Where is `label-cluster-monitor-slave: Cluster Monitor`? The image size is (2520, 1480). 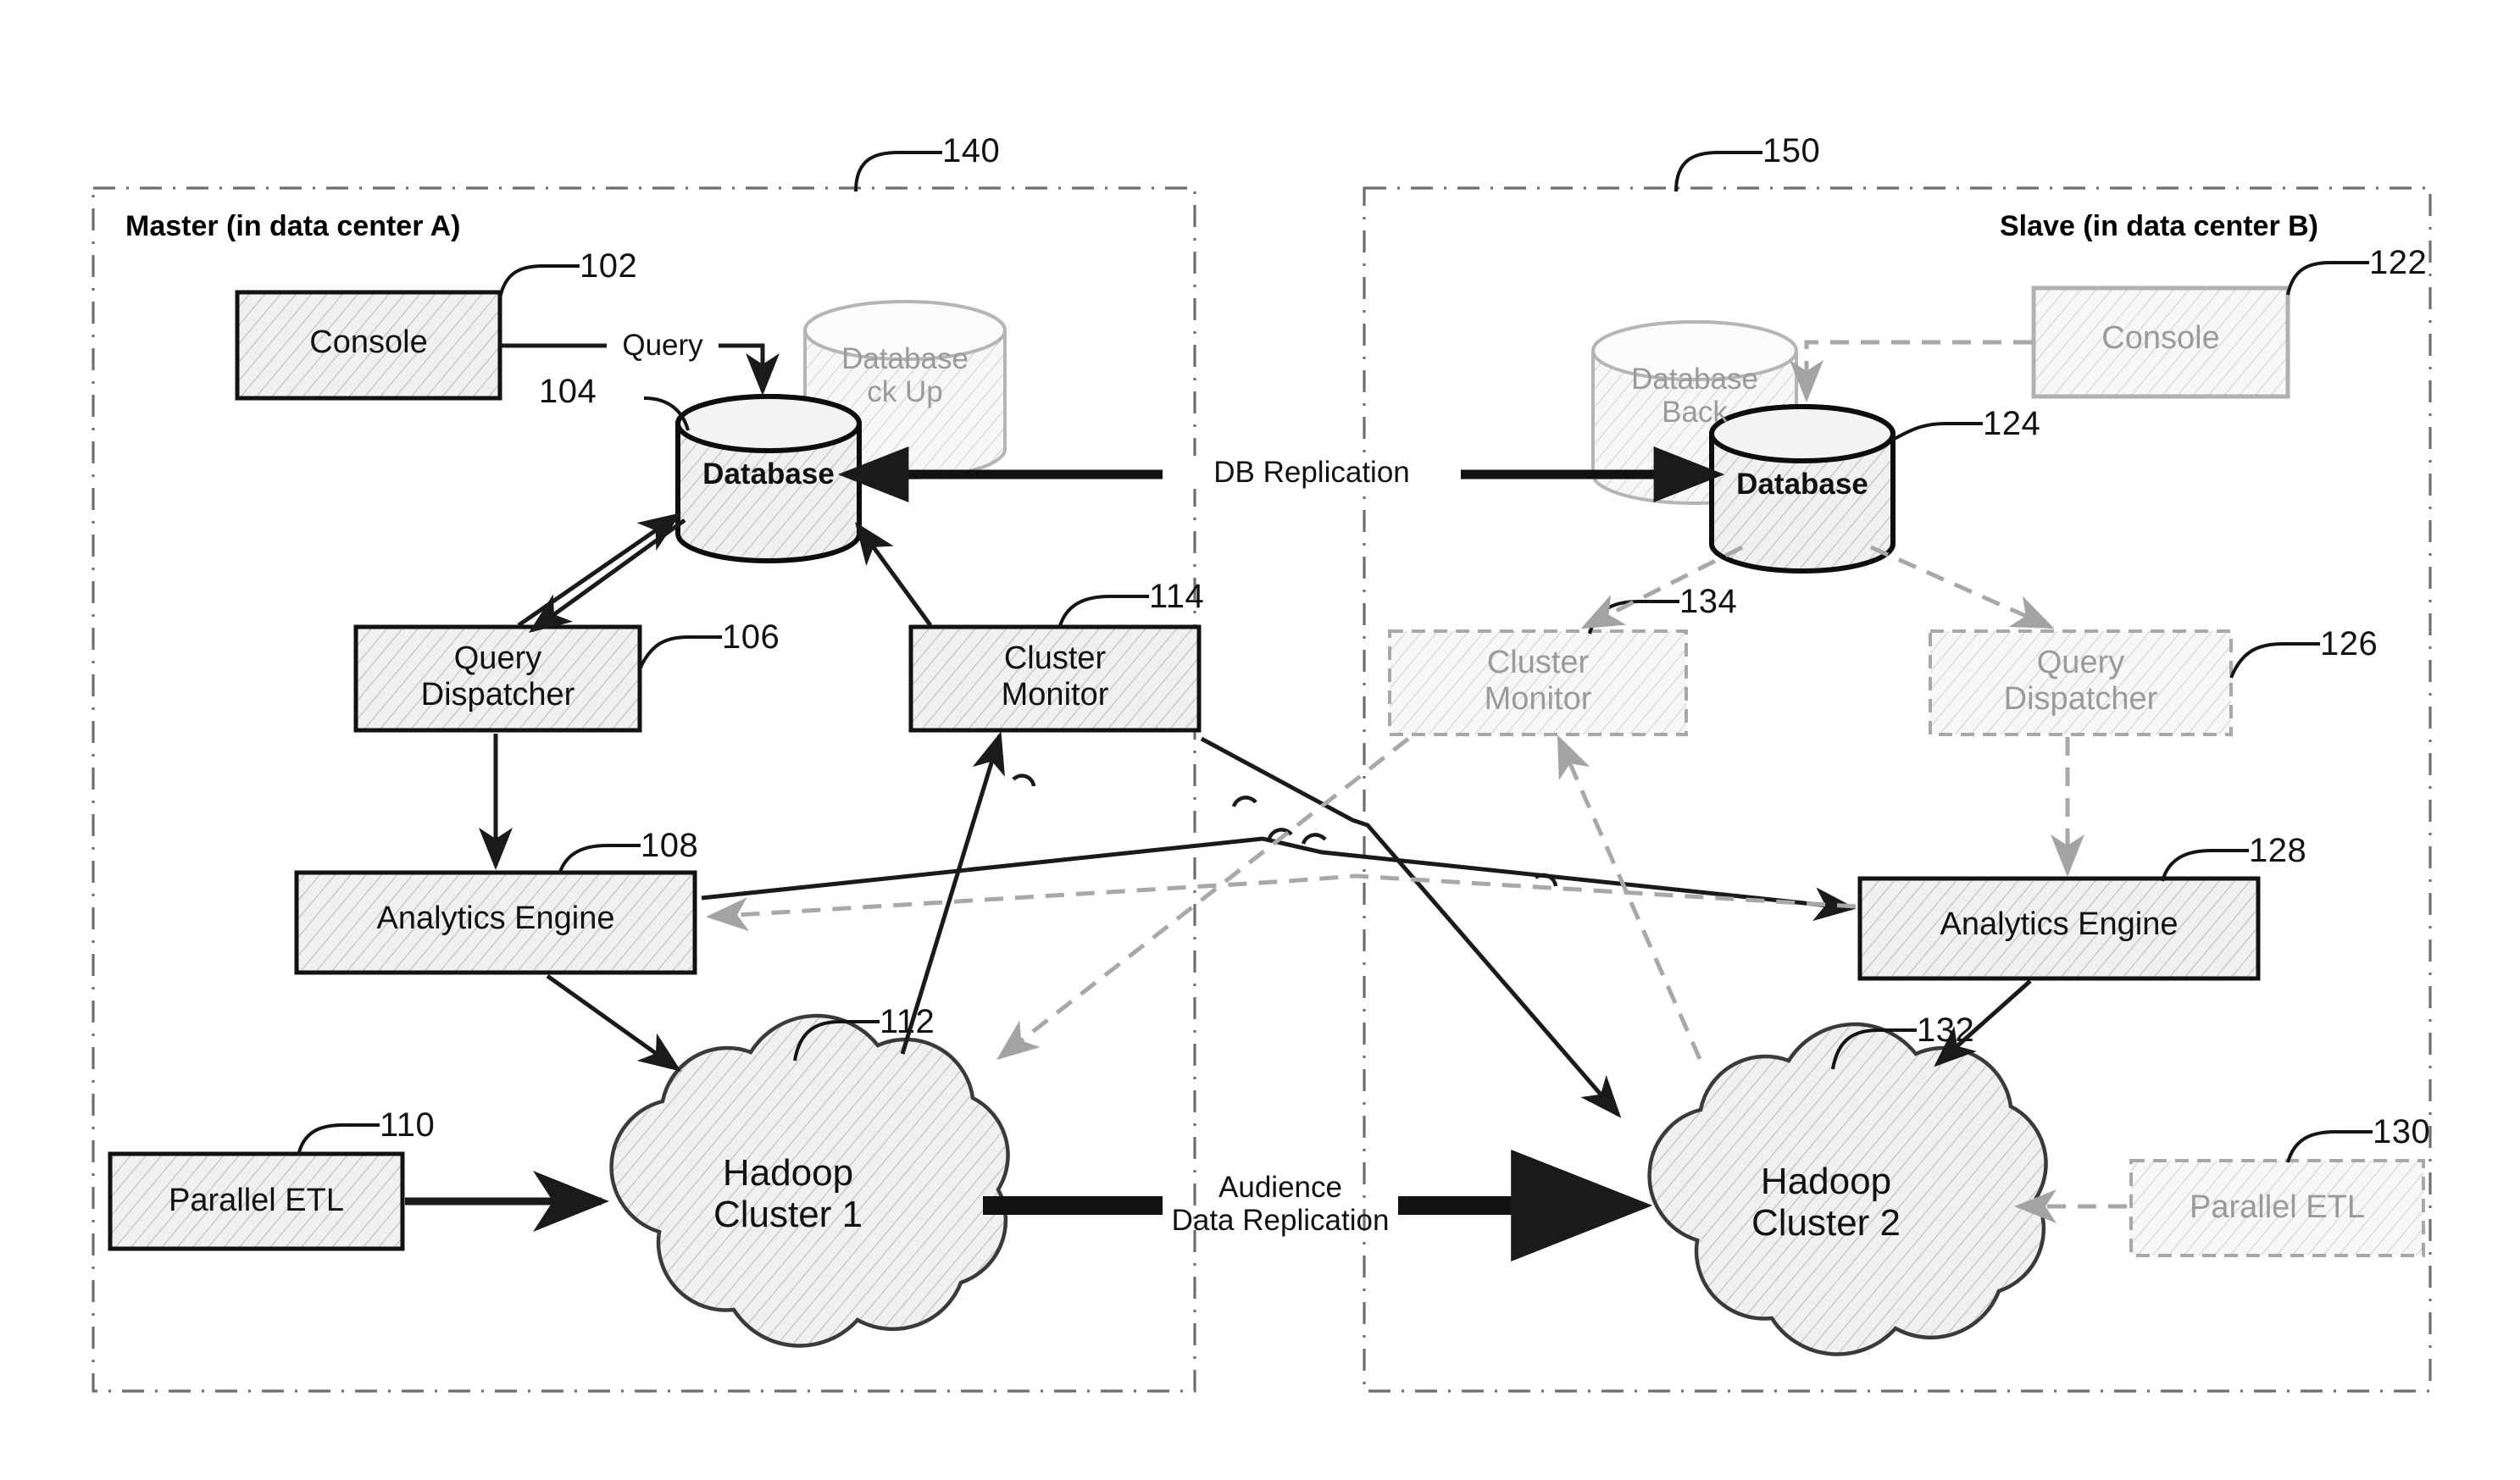
label-cluster-monitor-slave: Cluster Monitor is located at coordinates (1538, 681).